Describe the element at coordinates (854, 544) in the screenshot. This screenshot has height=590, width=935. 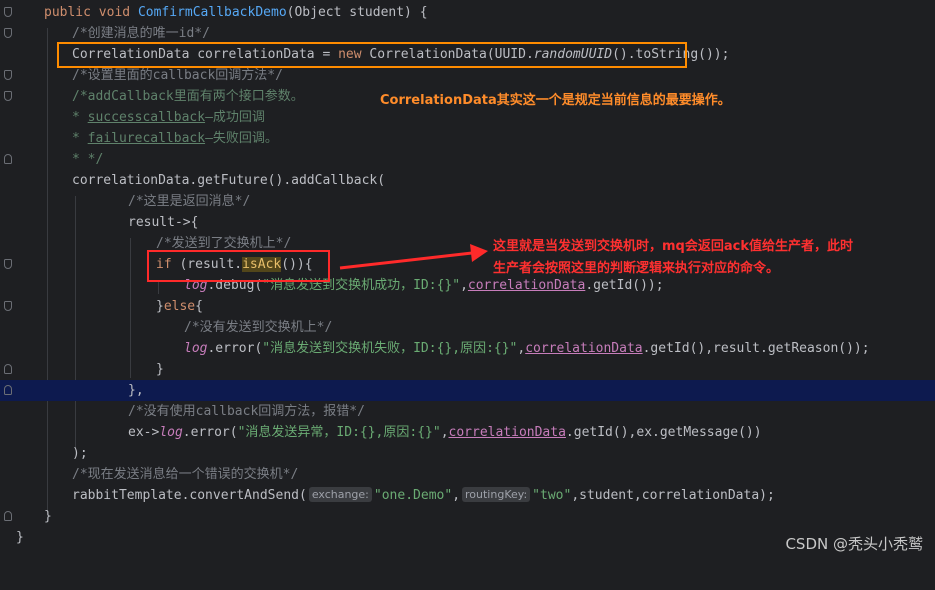
I see `watermark: CSDN @秃头小秃鹫` at that location.